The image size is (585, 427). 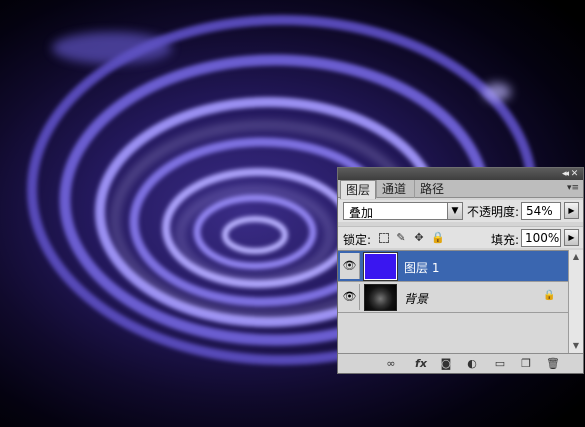 I want to click on adjustment-layer-icon: ◐, so click(x=472, y=364).